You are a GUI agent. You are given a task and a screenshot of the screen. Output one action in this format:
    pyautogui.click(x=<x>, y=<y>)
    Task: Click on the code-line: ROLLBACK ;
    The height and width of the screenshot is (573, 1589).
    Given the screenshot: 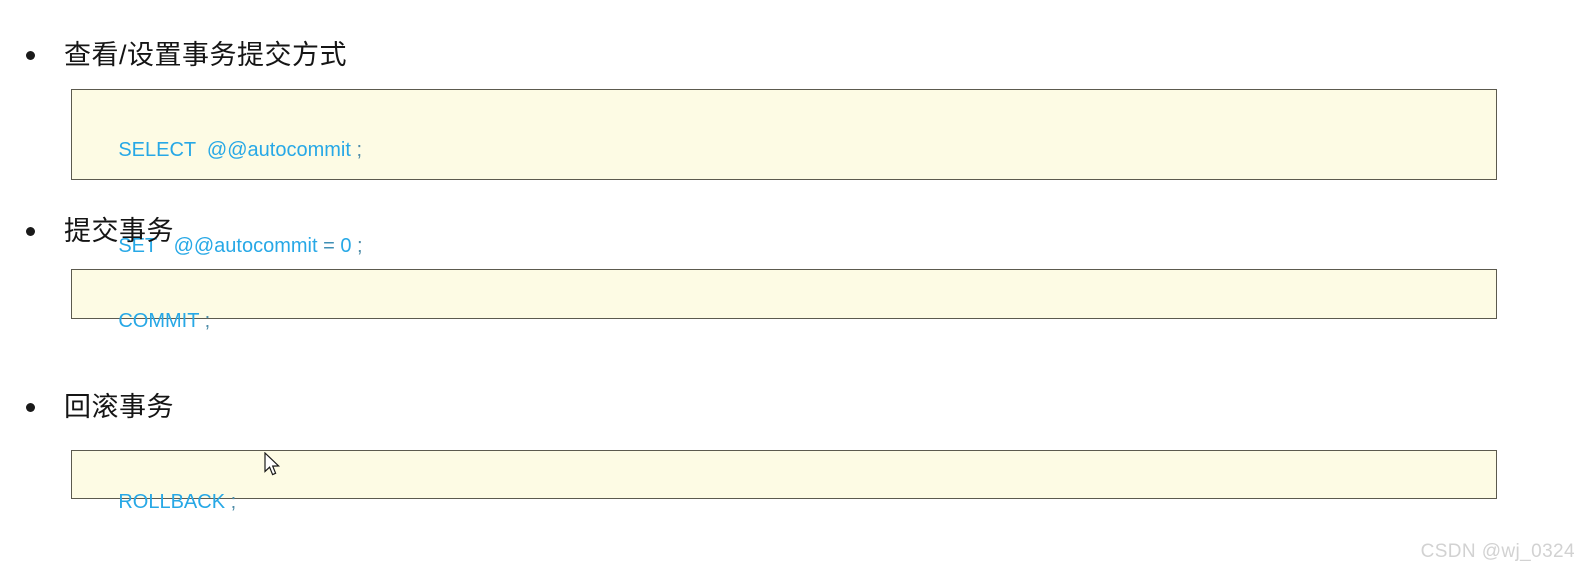 What is the action you would take?
    pyautogui.click(x=790, y=502)
    